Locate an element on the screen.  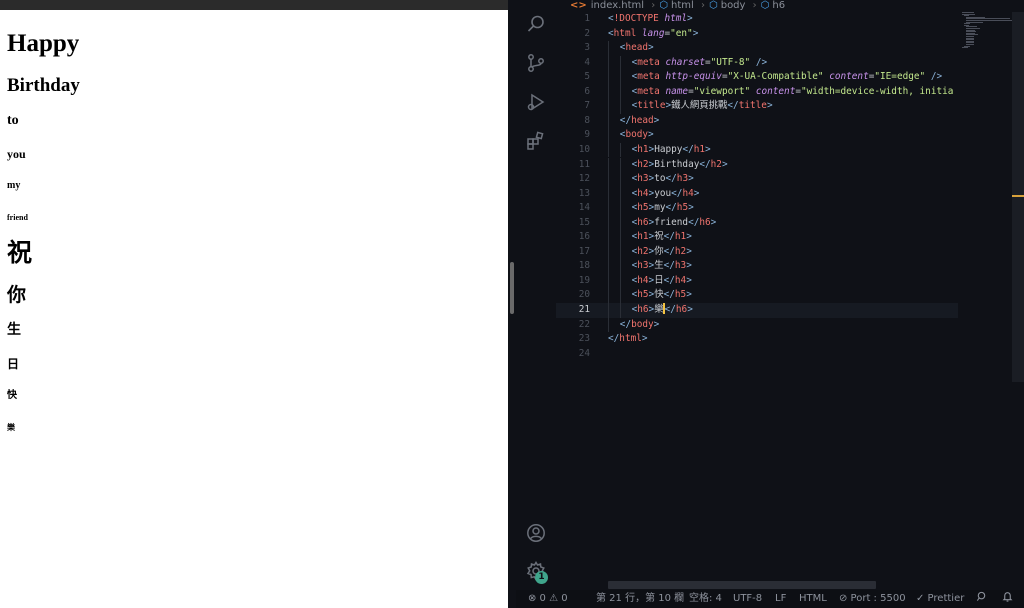
code-line: 1 <!DOCTYPE html> is located at coordinates (757, 19).